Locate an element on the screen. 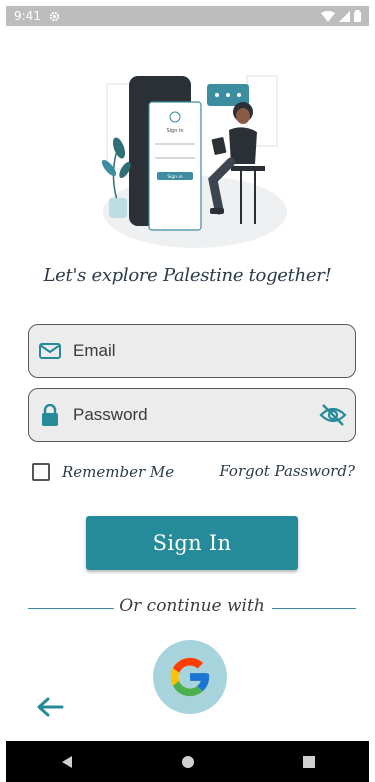 The height and width of the screenshot is (782, 375). illustration-phone-title: Sign in is located at coordinates (174, 131).